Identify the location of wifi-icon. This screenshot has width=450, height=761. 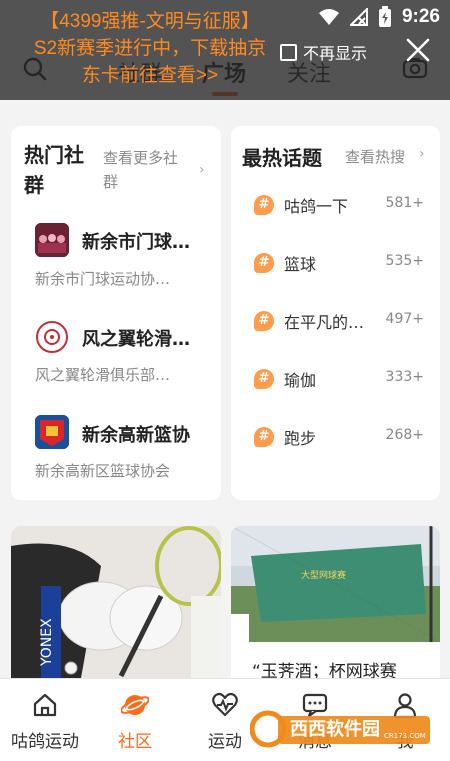
(328, 17).